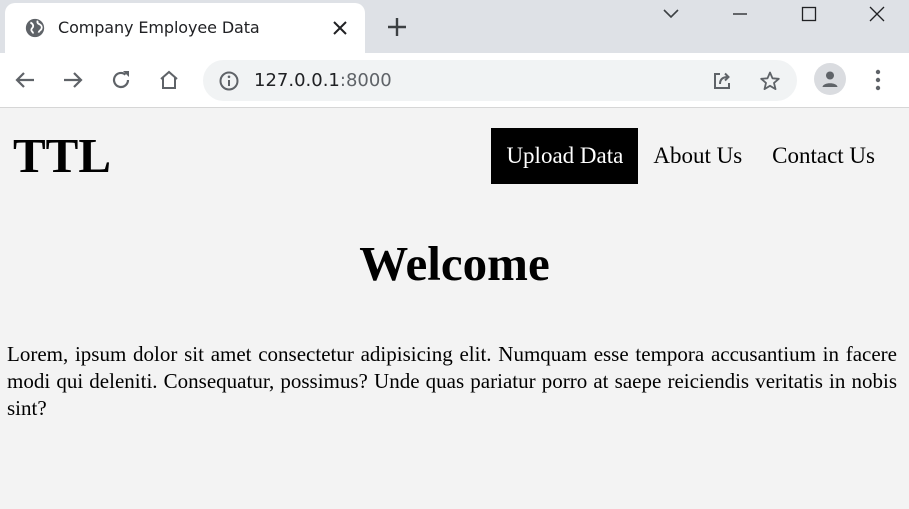 This screenshot has height=509, width=909. Describe the element at coordinates (565, 156) in the screenshot. I see `nav-upload-data: Upload Data` at that location.